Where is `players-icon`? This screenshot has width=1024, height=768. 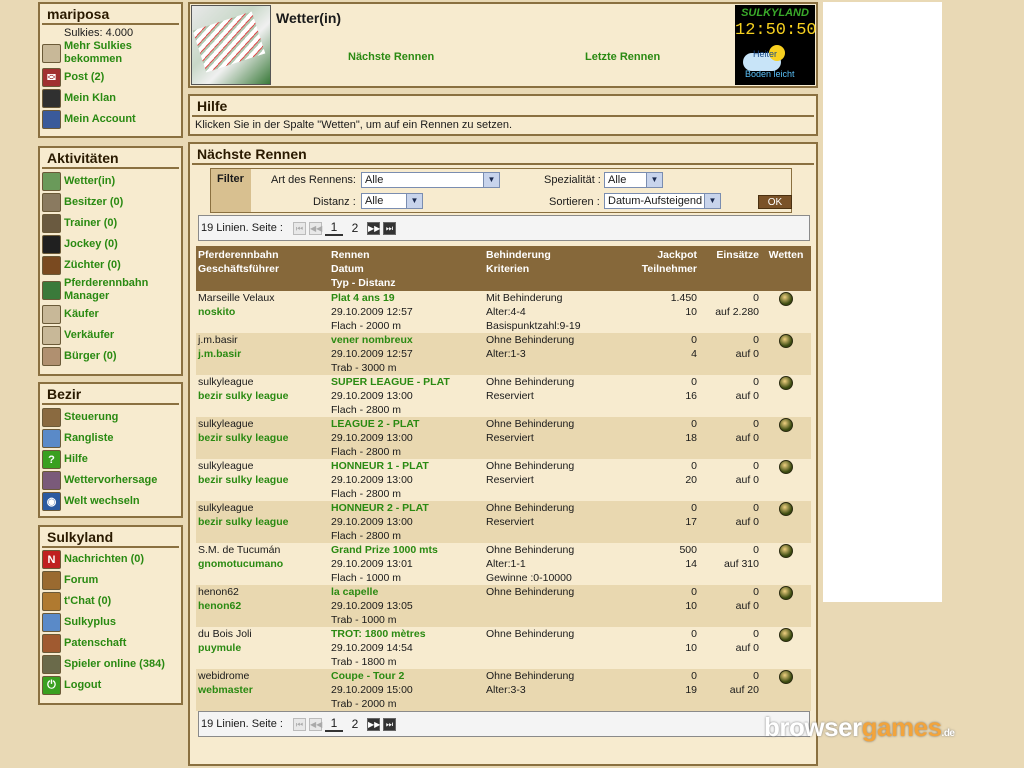 players-icon is located at coordinates (51, 664).